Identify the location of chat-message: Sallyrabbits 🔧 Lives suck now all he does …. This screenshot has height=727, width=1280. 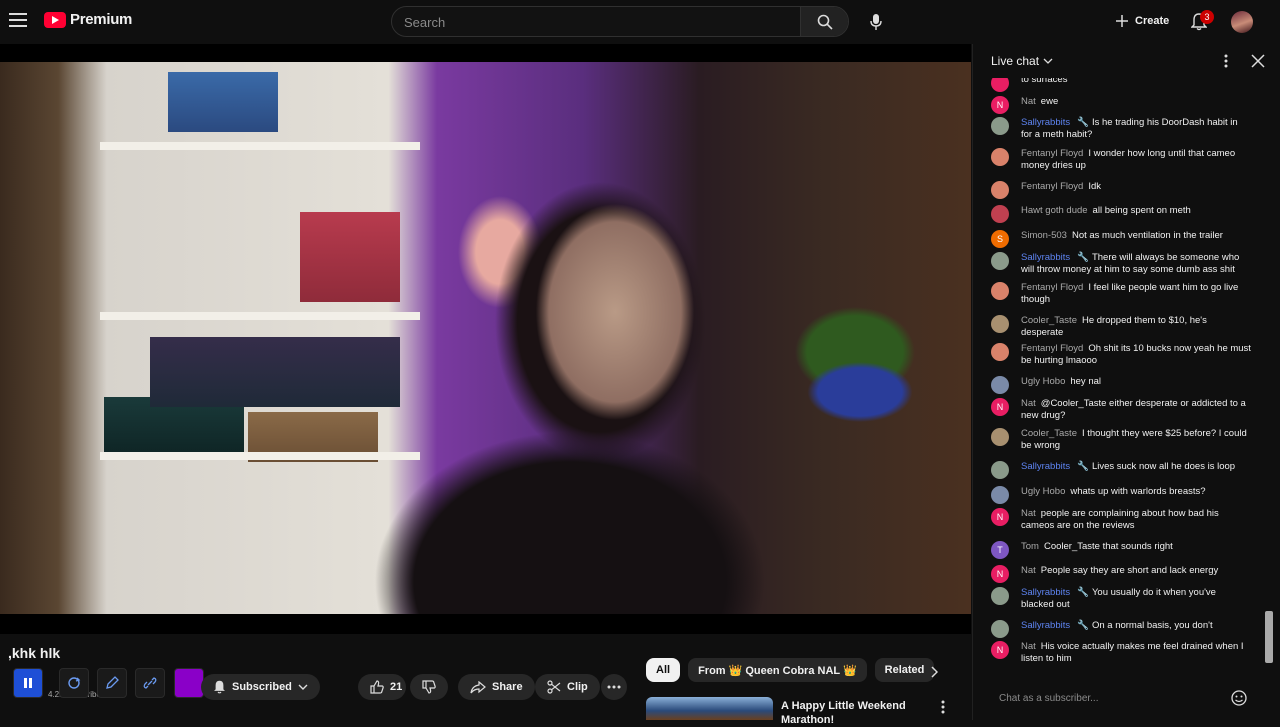
(1121, 470).